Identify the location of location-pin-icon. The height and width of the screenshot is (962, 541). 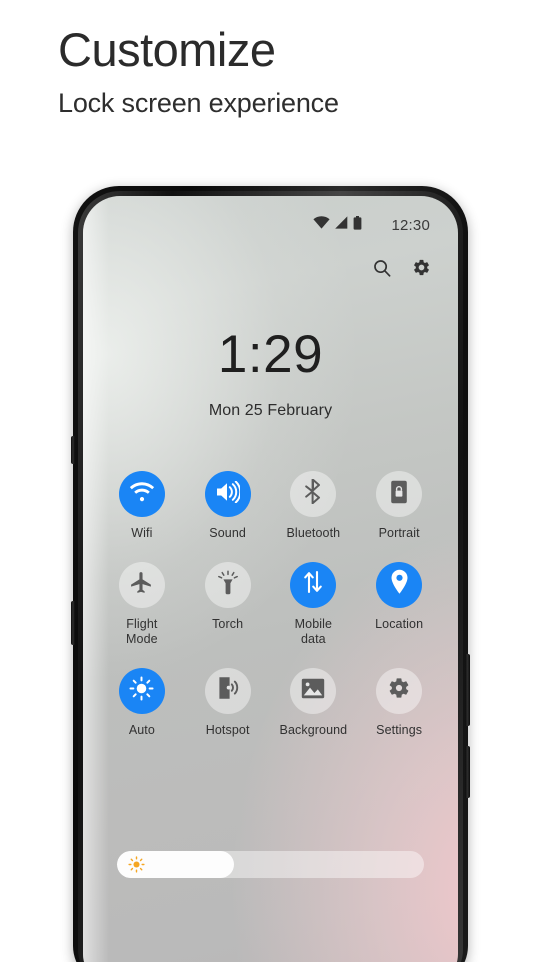
(399, 584).